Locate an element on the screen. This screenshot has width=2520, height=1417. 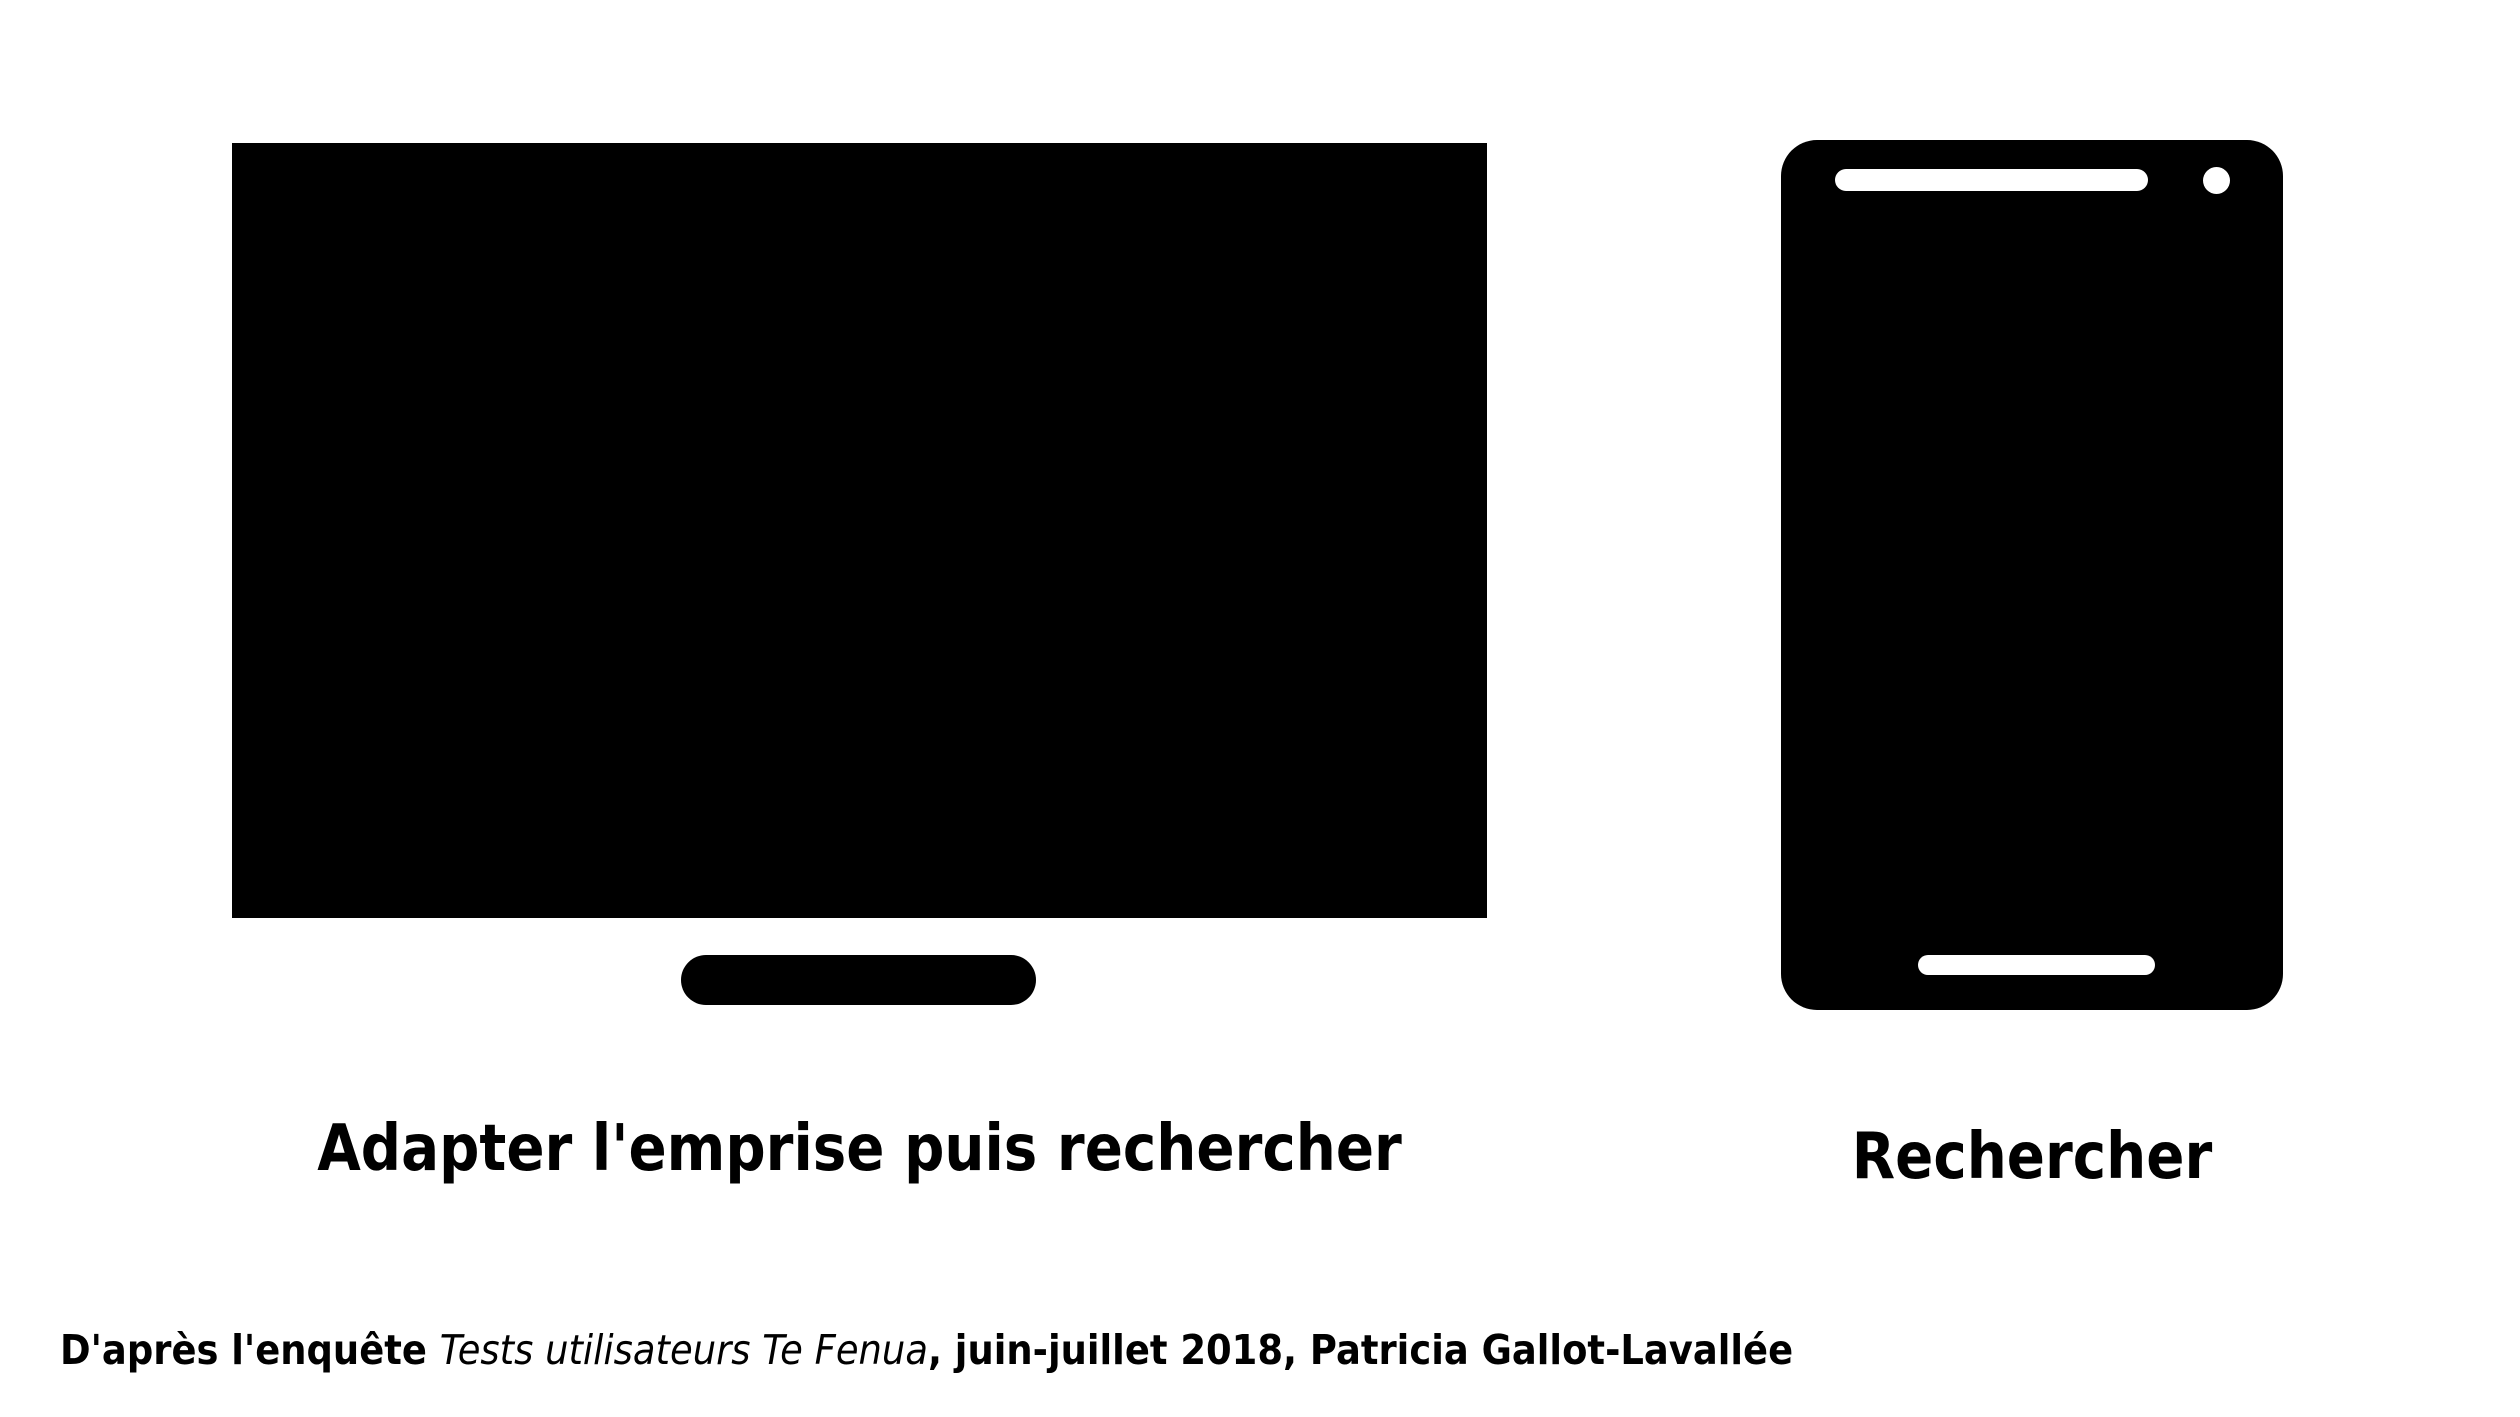
phone-speaker is located at coordinates (1991, 180).